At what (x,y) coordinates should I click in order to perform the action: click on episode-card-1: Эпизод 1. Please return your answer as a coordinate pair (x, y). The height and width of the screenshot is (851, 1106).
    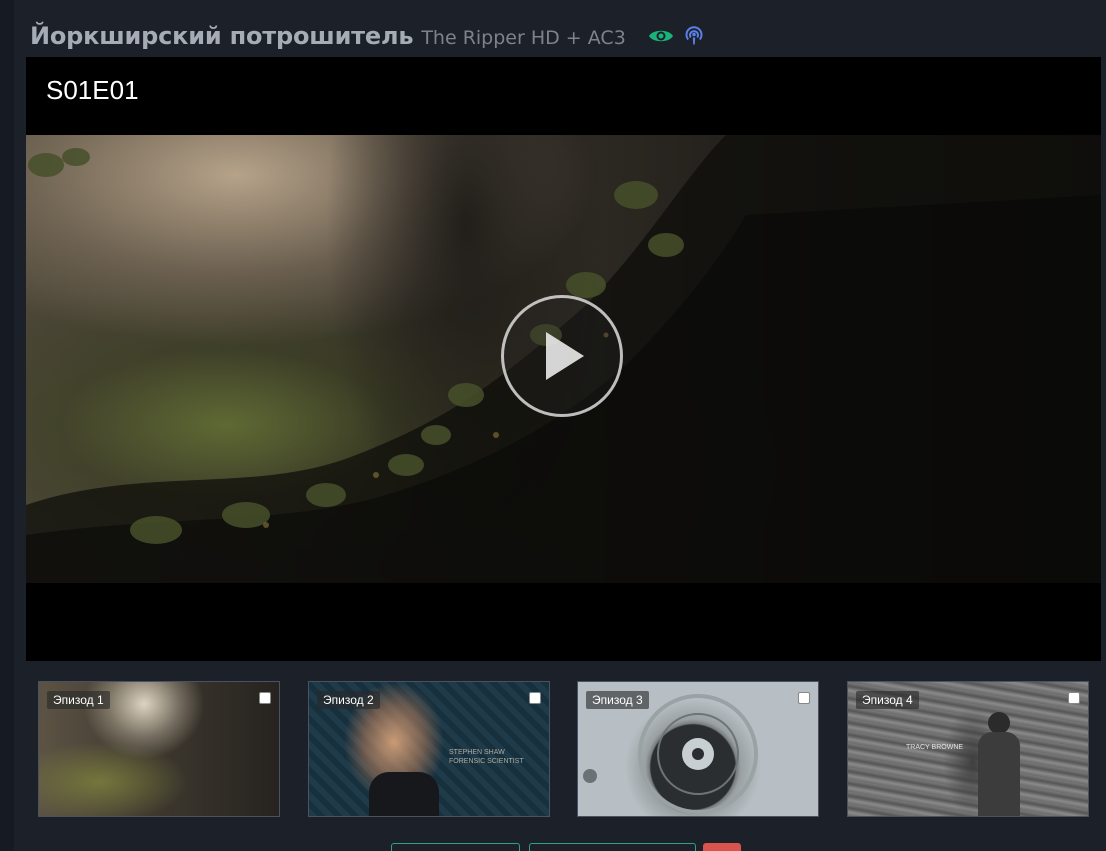
    Looking at the image, I should click on (159, 749).